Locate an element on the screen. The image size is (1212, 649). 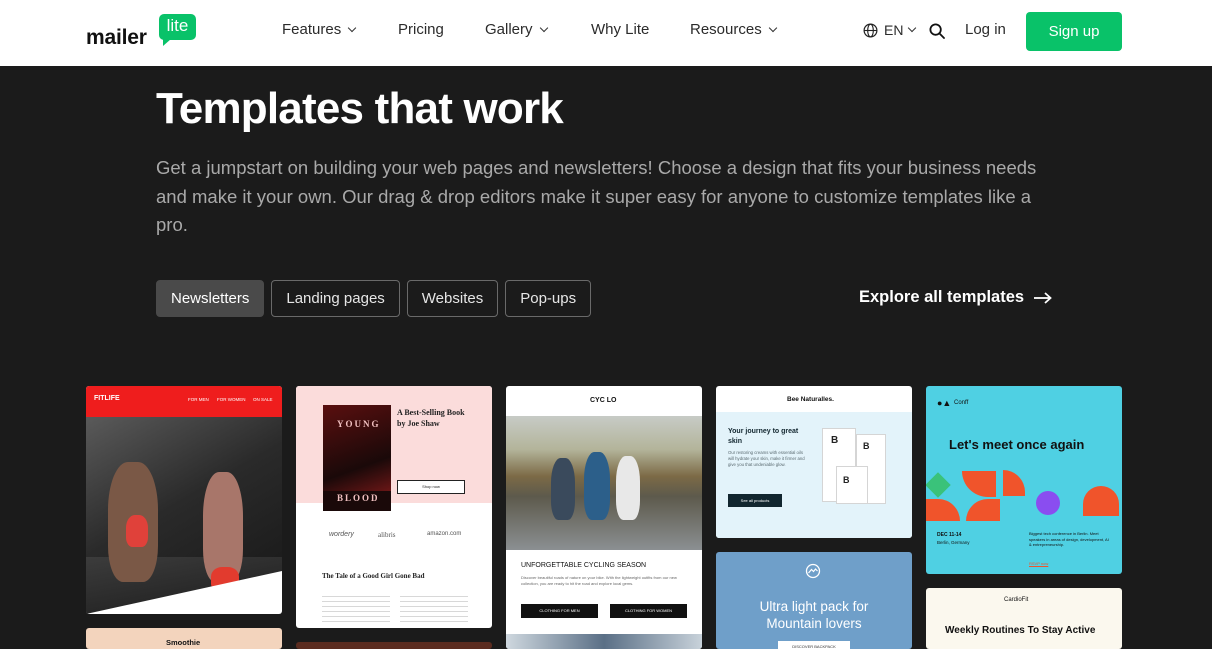
nav-pricing-label: Pricing is located at coordinates (421, 29).